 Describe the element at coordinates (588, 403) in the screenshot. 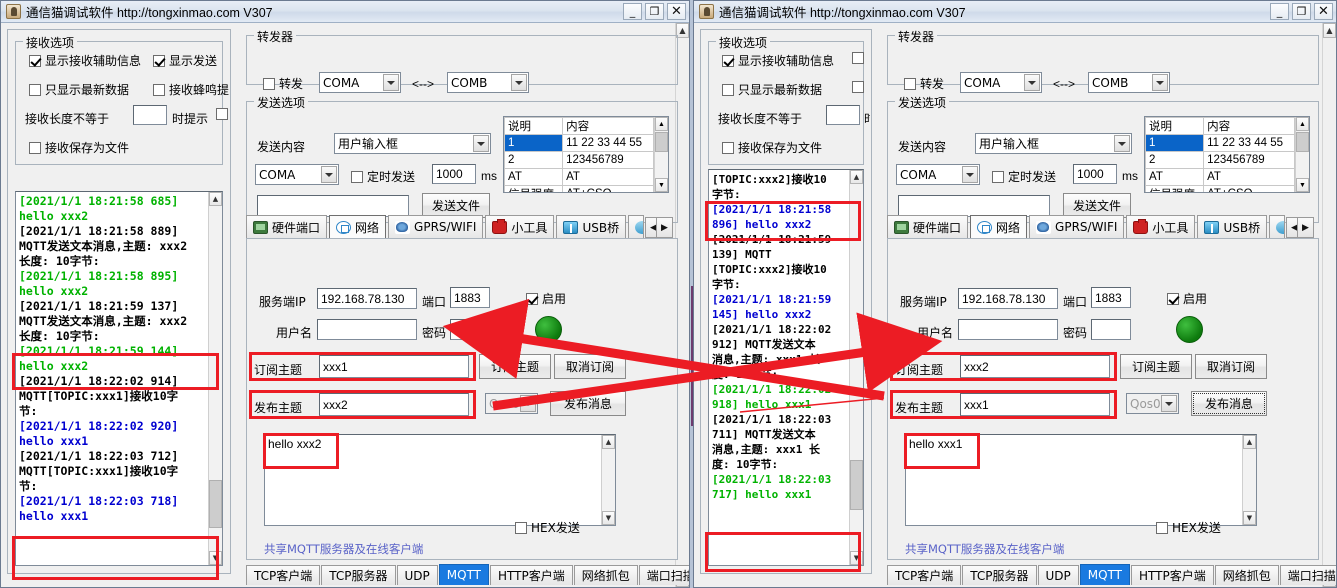

I see `publish-button: 发布消息` at that location.